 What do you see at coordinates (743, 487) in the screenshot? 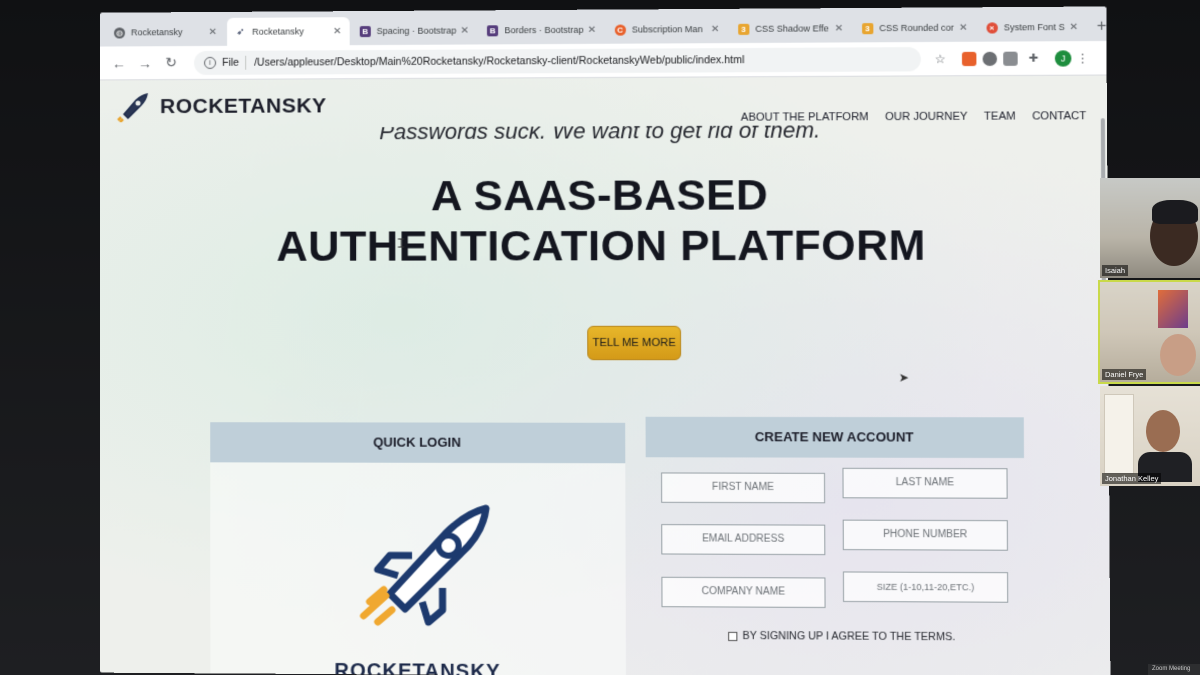
I see `first-name-field: FIRST NAME` at bounding box center [743, 487].